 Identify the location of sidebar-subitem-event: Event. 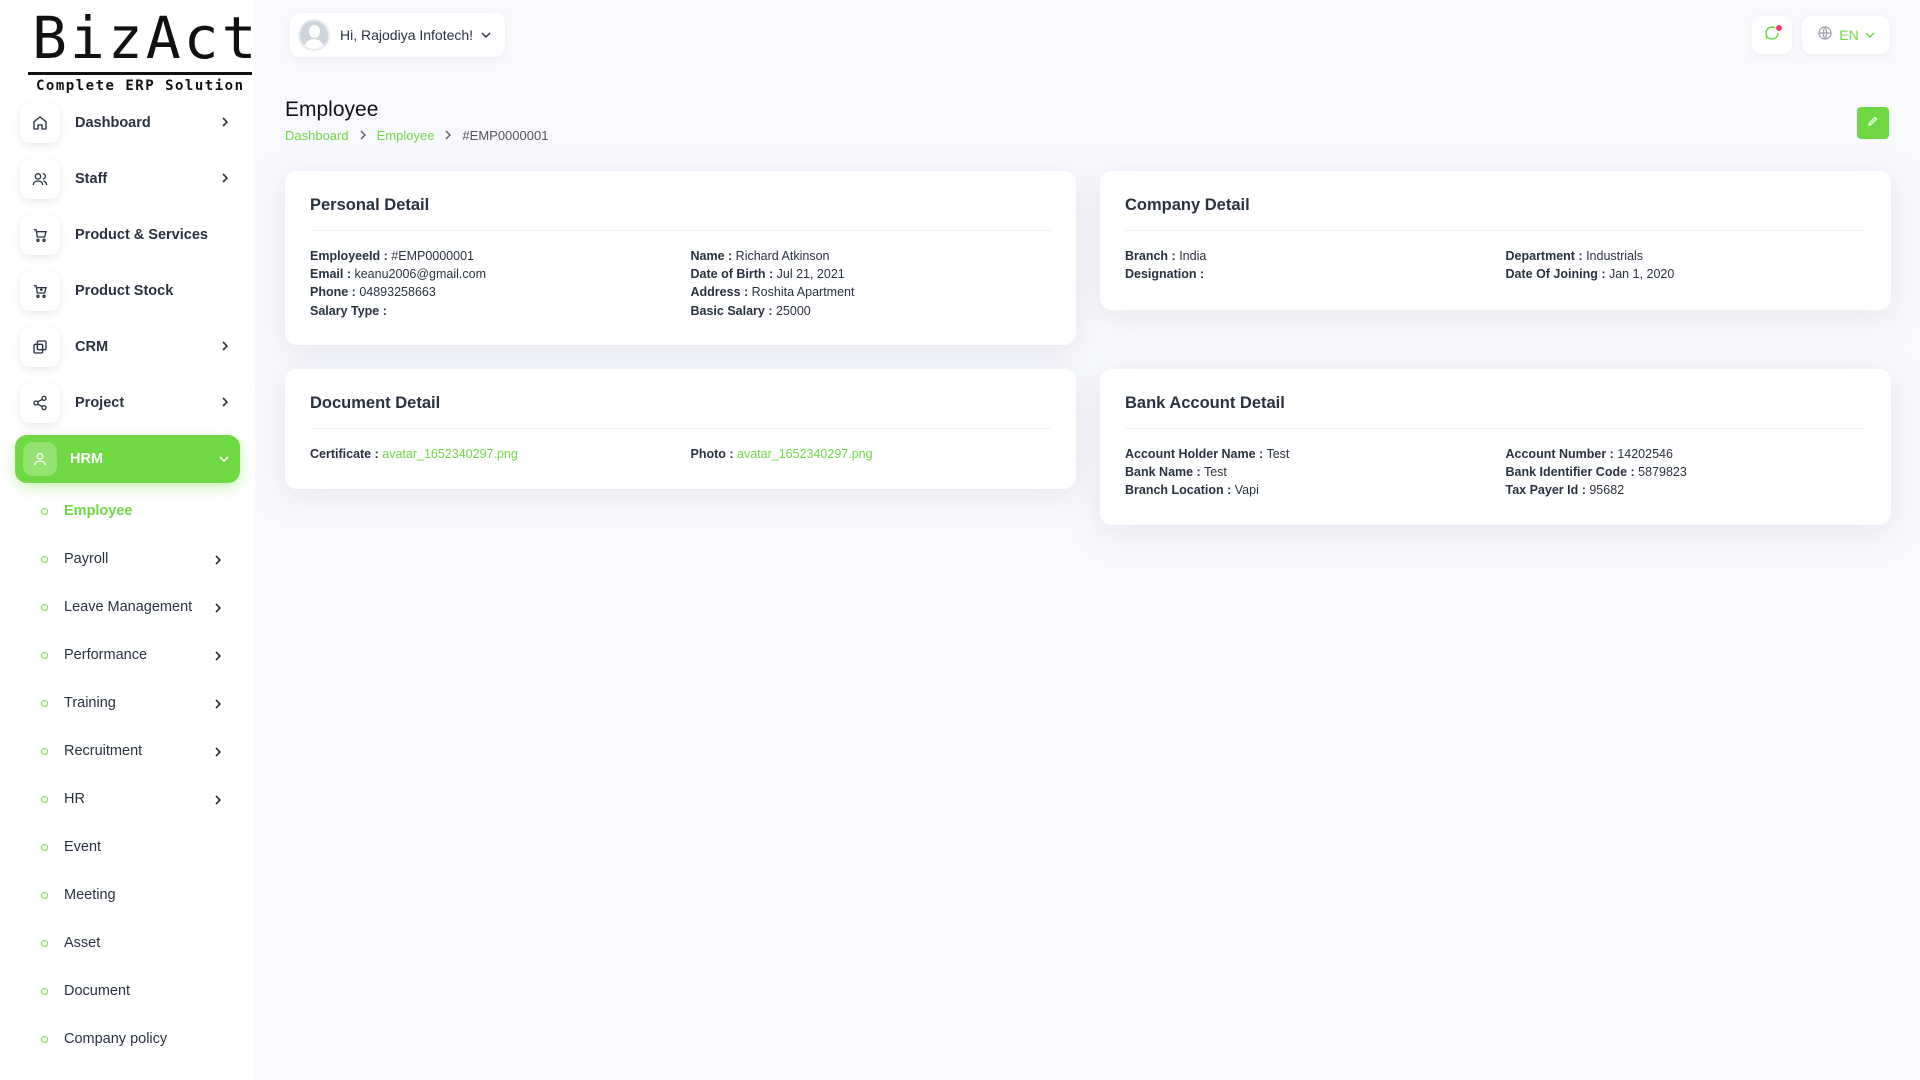
(127, 847).